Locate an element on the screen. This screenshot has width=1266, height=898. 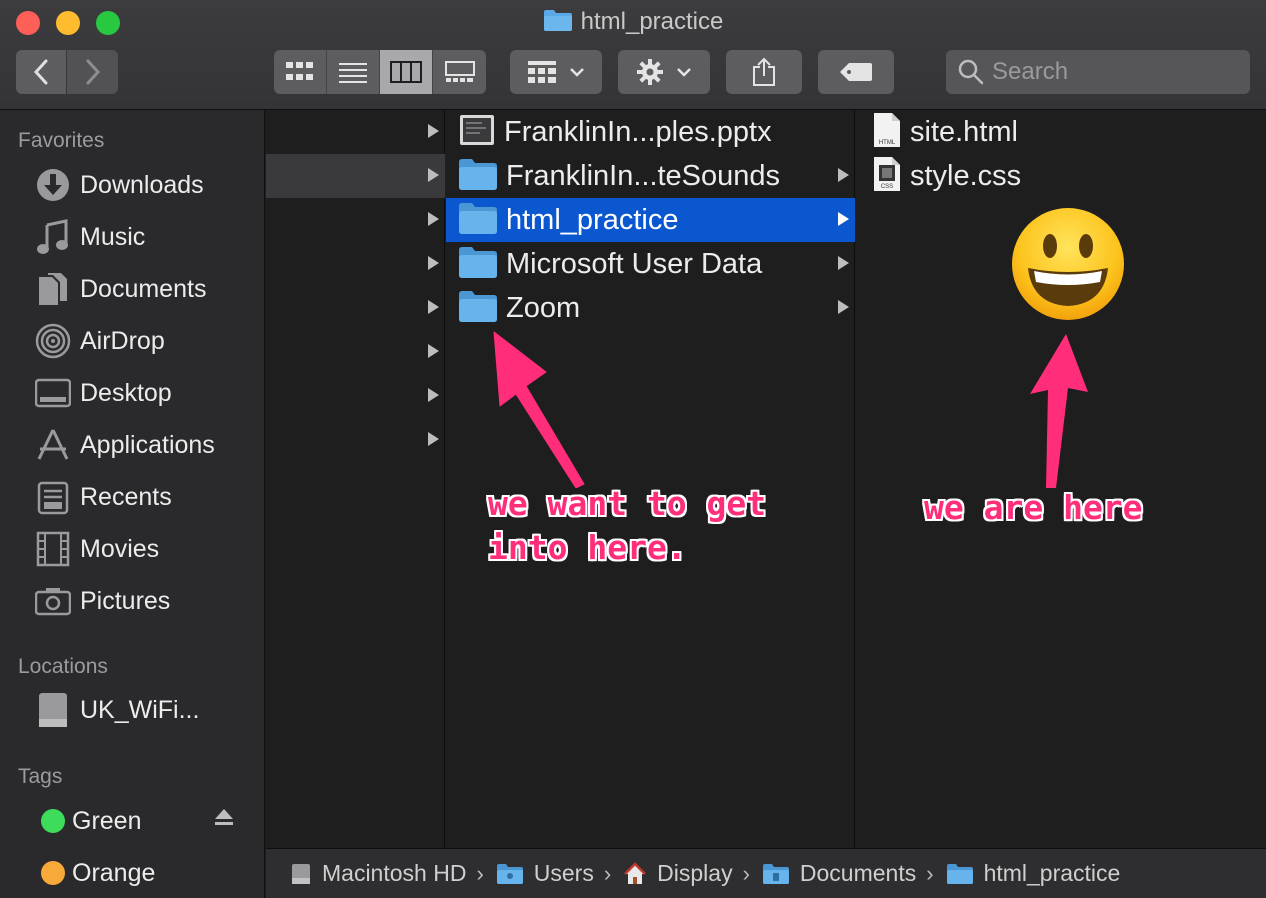
path-crumb-users: Users › is located at coordinates (559, 873).